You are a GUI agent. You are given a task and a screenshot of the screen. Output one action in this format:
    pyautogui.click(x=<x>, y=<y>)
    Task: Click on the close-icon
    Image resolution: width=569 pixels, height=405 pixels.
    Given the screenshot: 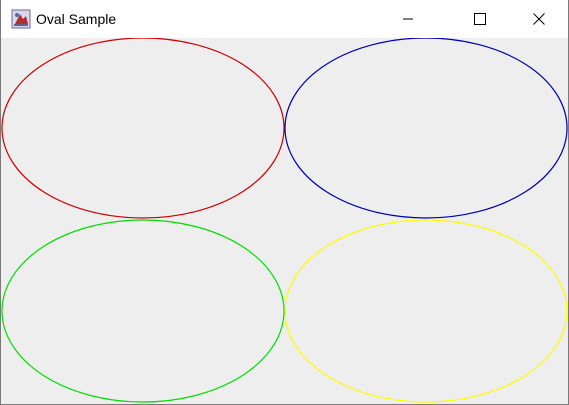 What is the action you would take?
    pyautogui.click(x=539, y=19)
    